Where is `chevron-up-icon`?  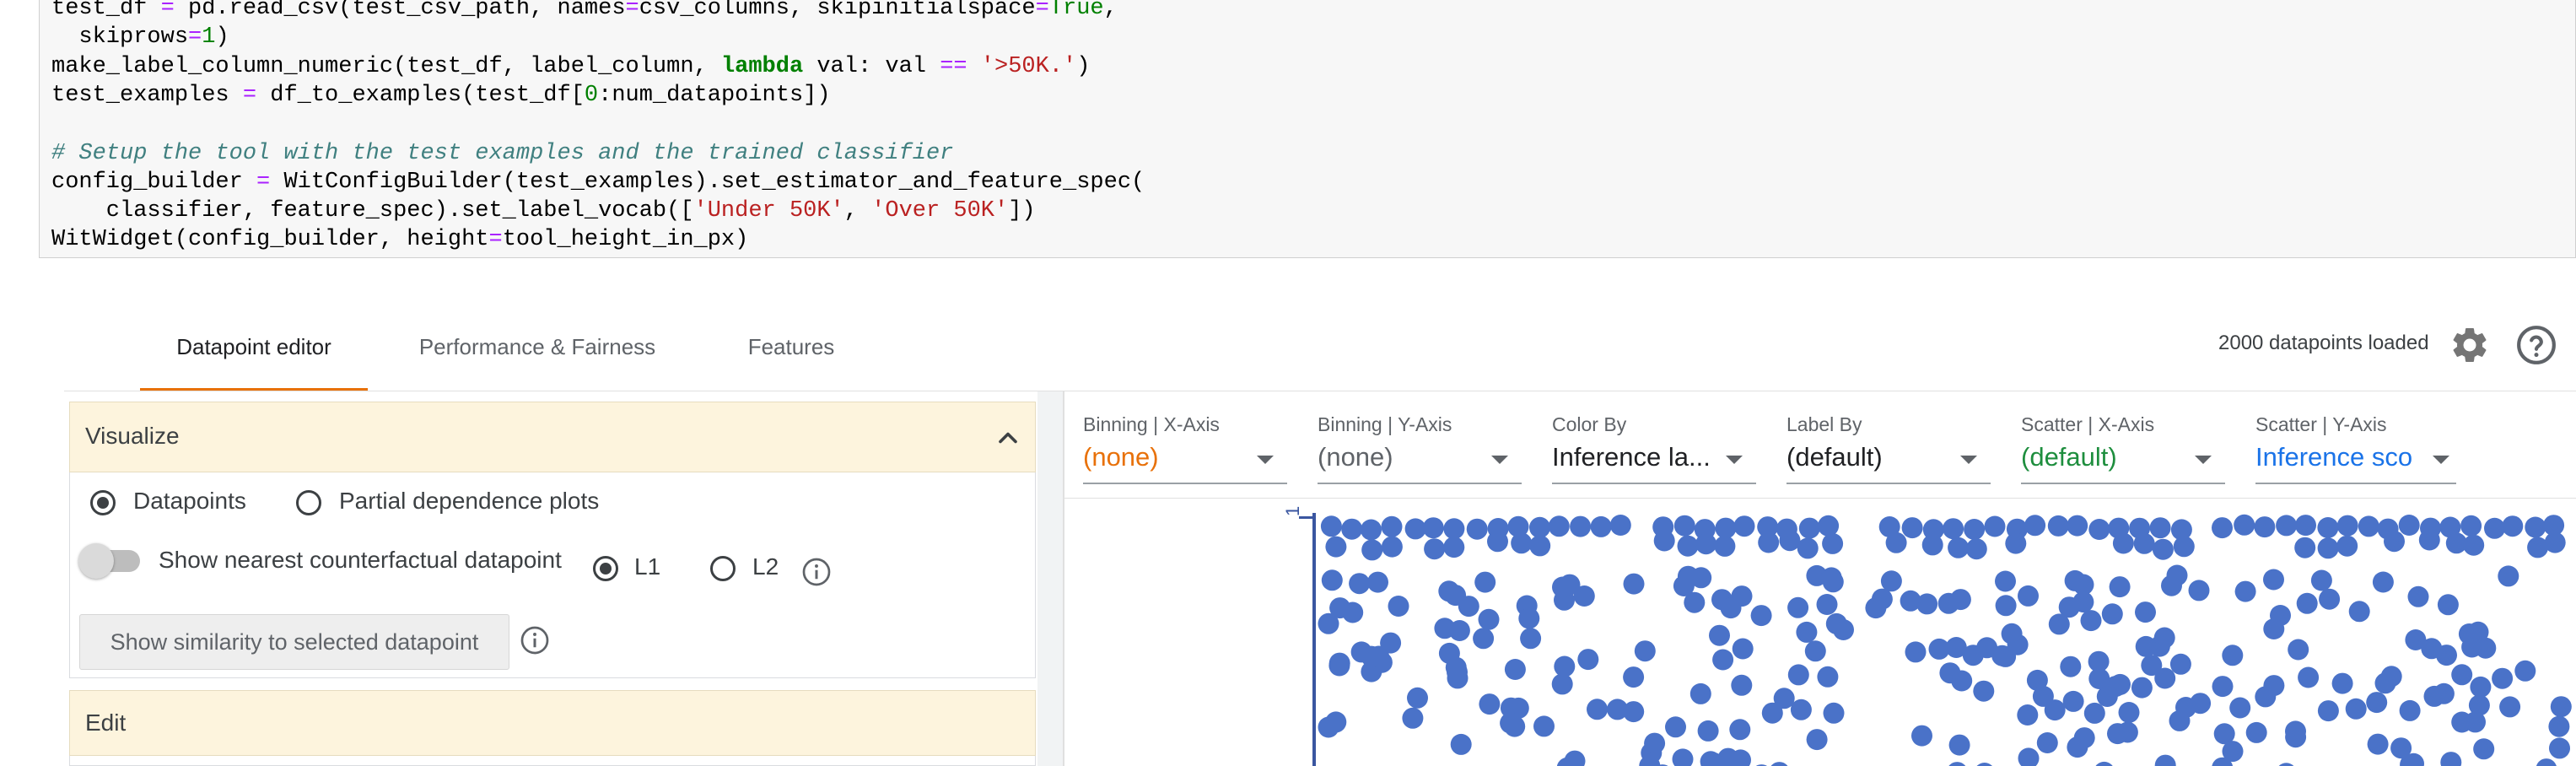 chevron-up-icon is located at coordinates (1008, 438).